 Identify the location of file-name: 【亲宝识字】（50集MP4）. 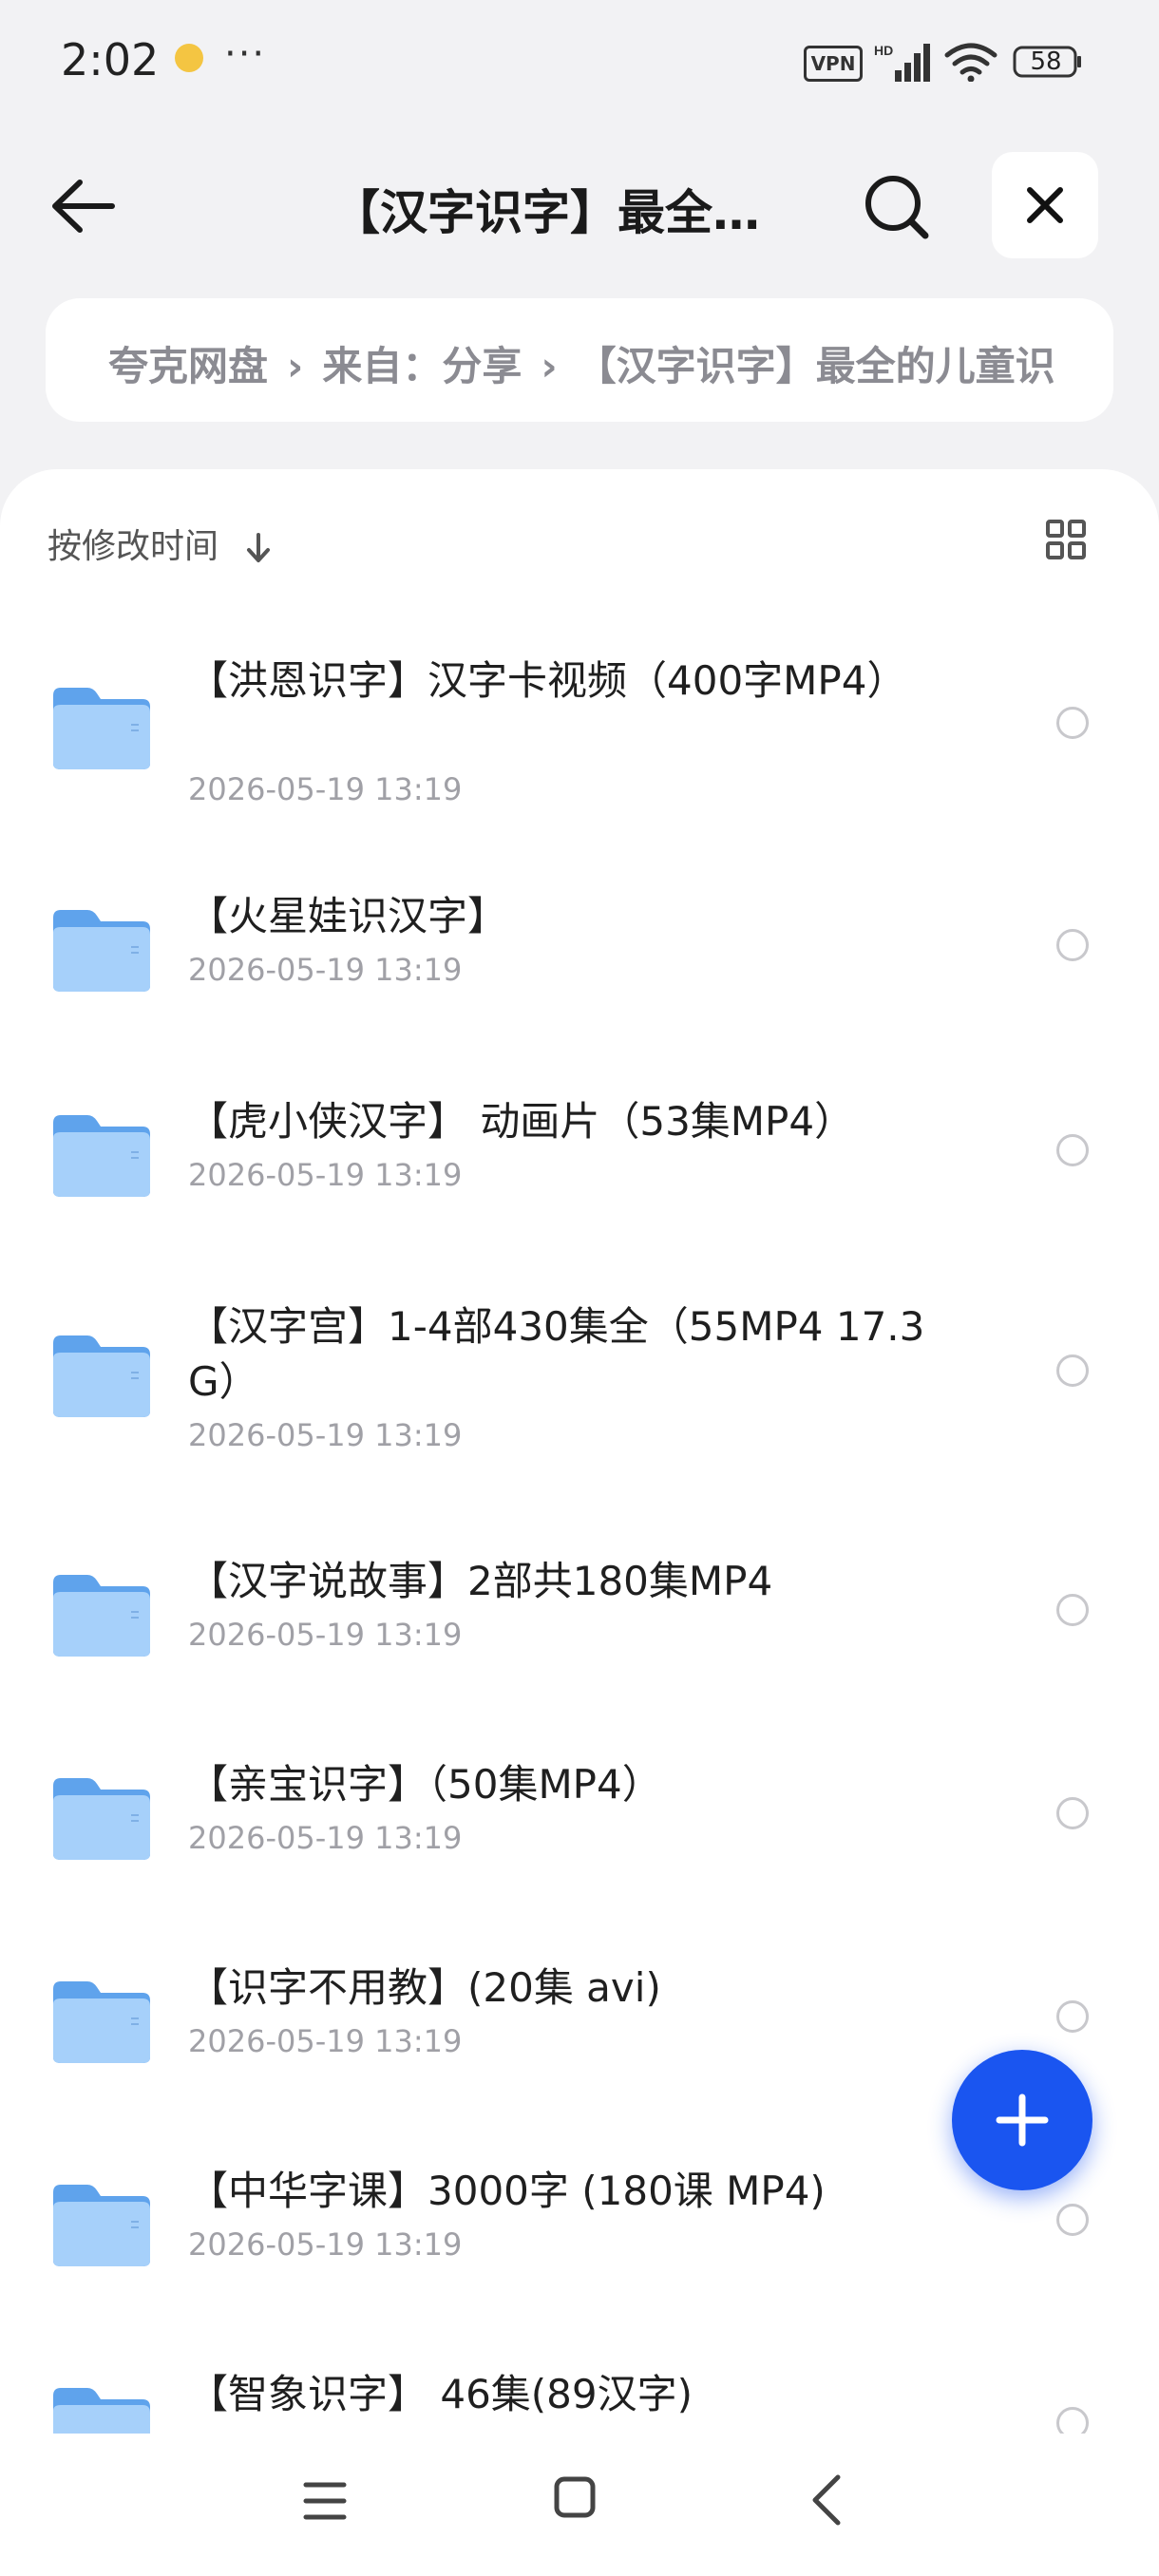
(425, 1784).